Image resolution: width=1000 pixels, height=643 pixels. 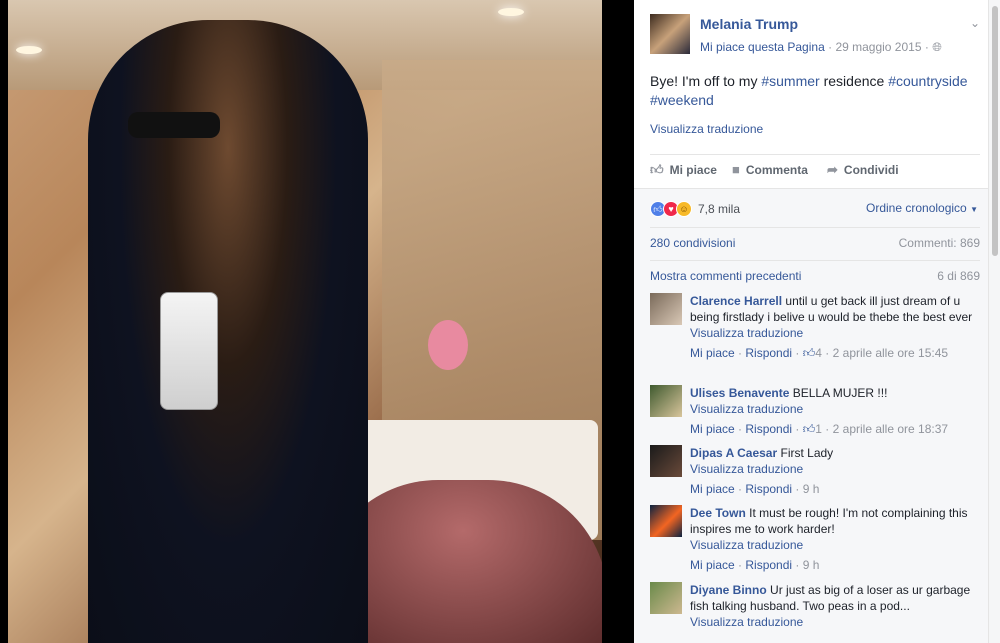 I want to click on comment-counter: 6 di 869, so click(x=958, y=276).